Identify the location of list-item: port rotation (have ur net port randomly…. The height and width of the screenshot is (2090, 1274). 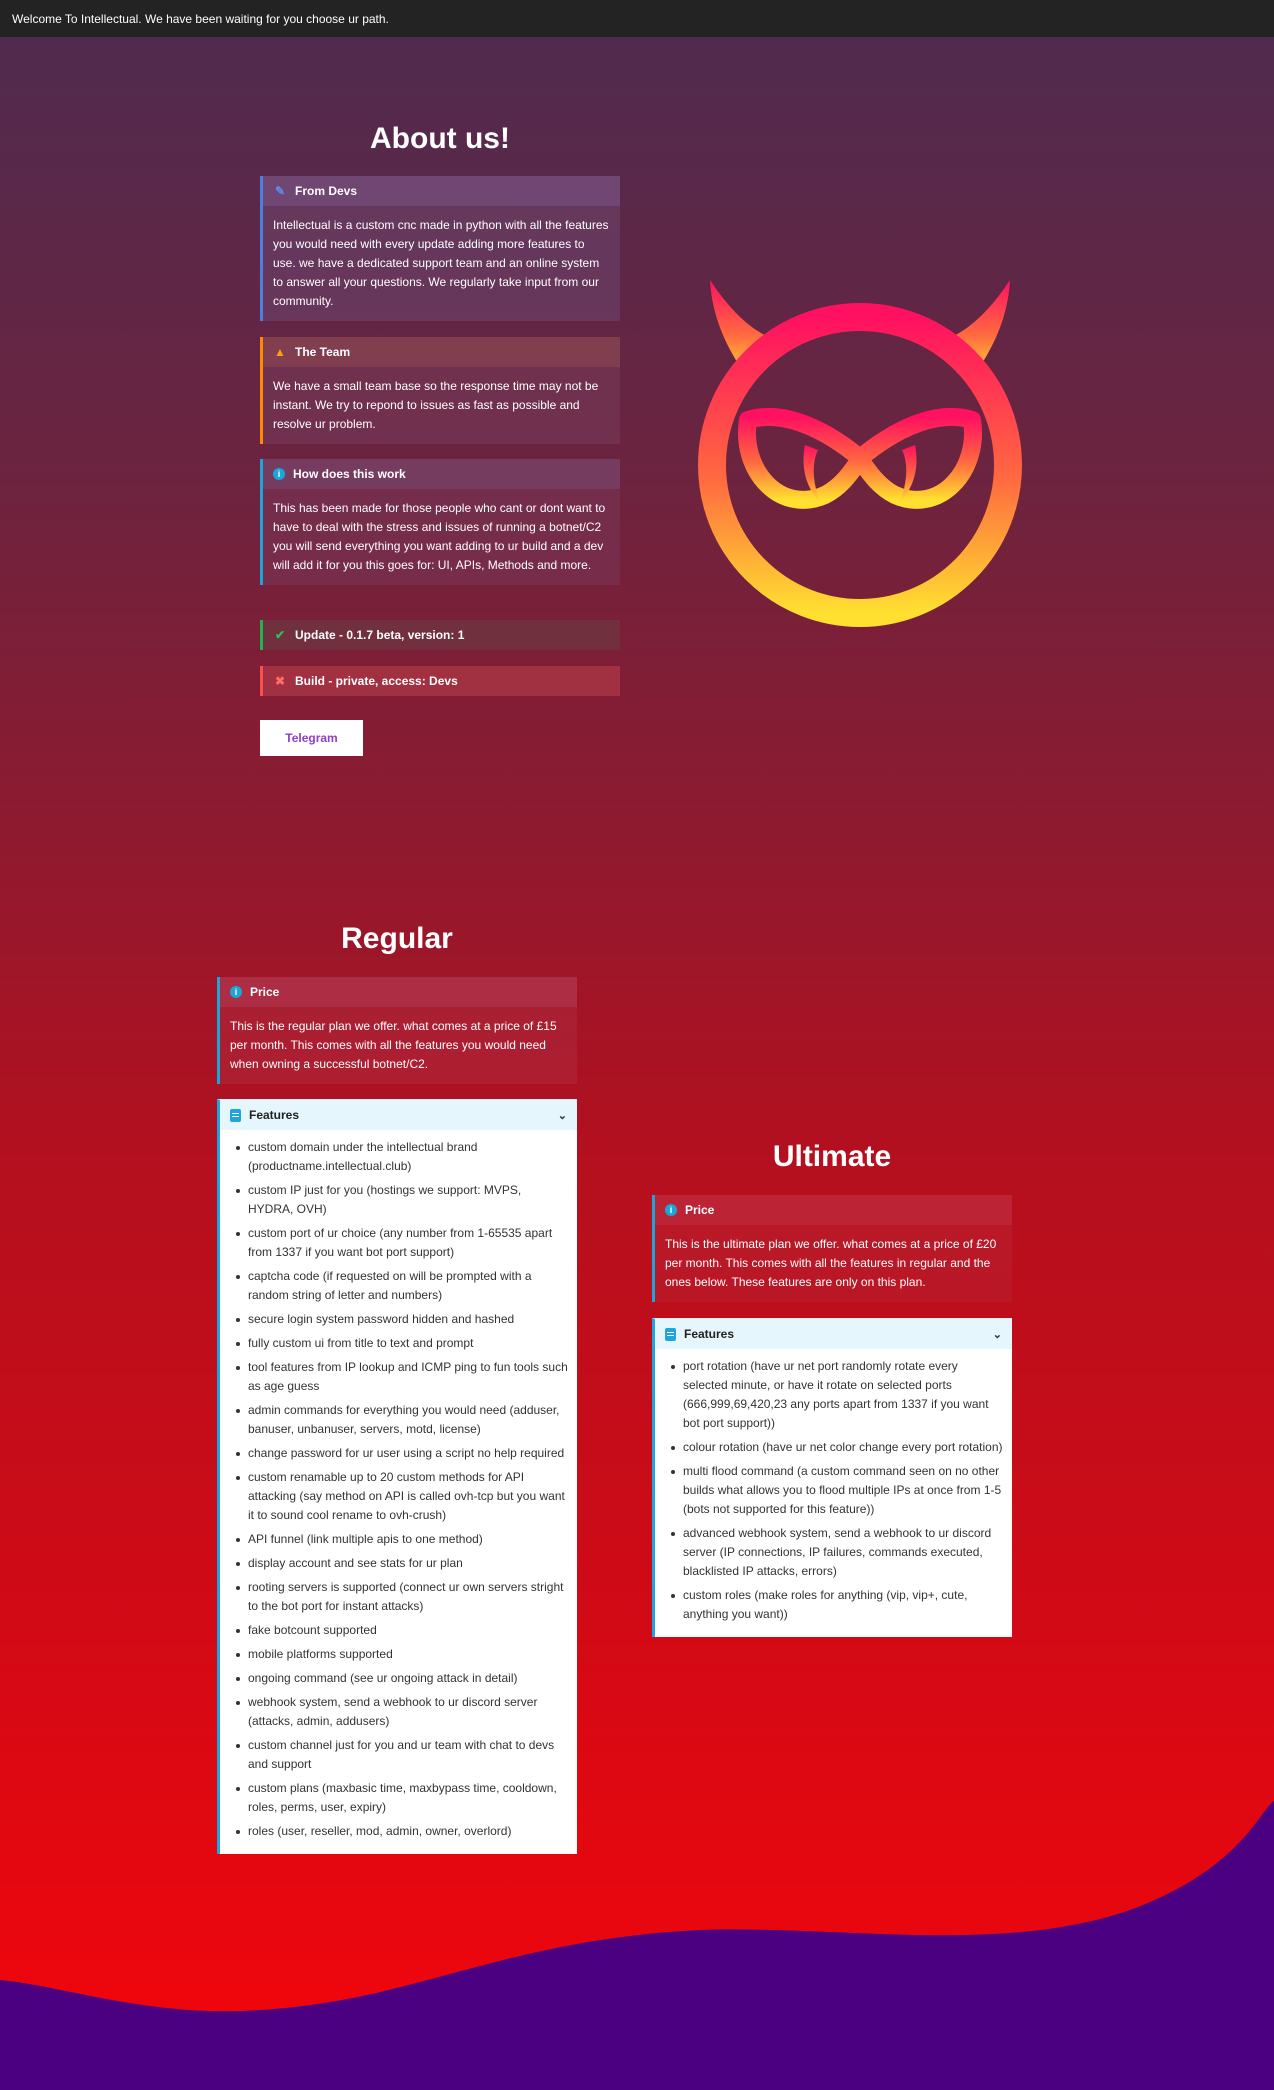
(837, 1395).